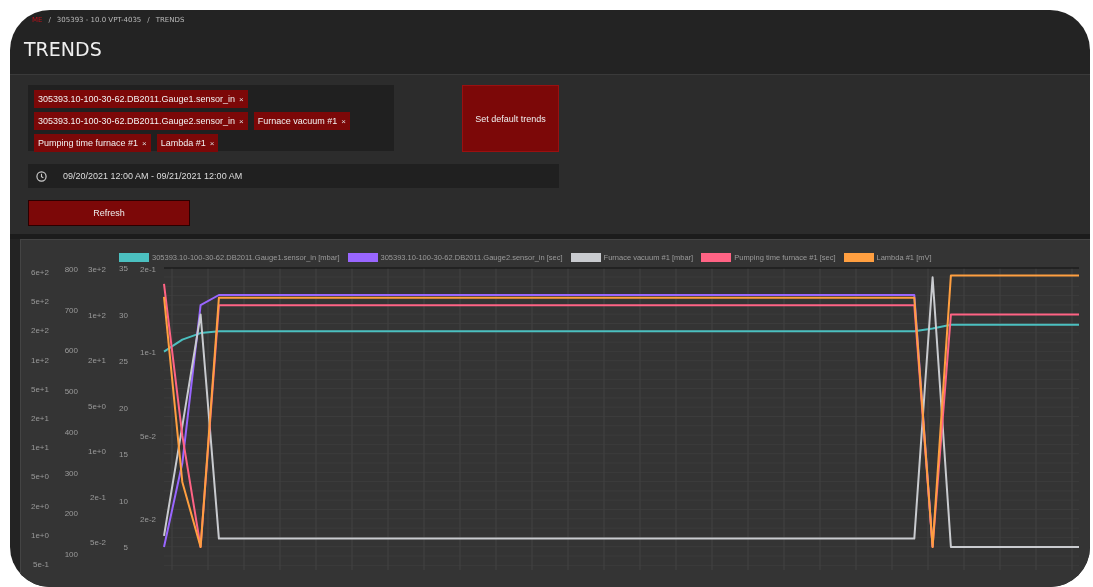 Image resolution: width=1093 pixels, height=587 pixels. I want to click on set-default-button: Set default trends, so click(510, 118).